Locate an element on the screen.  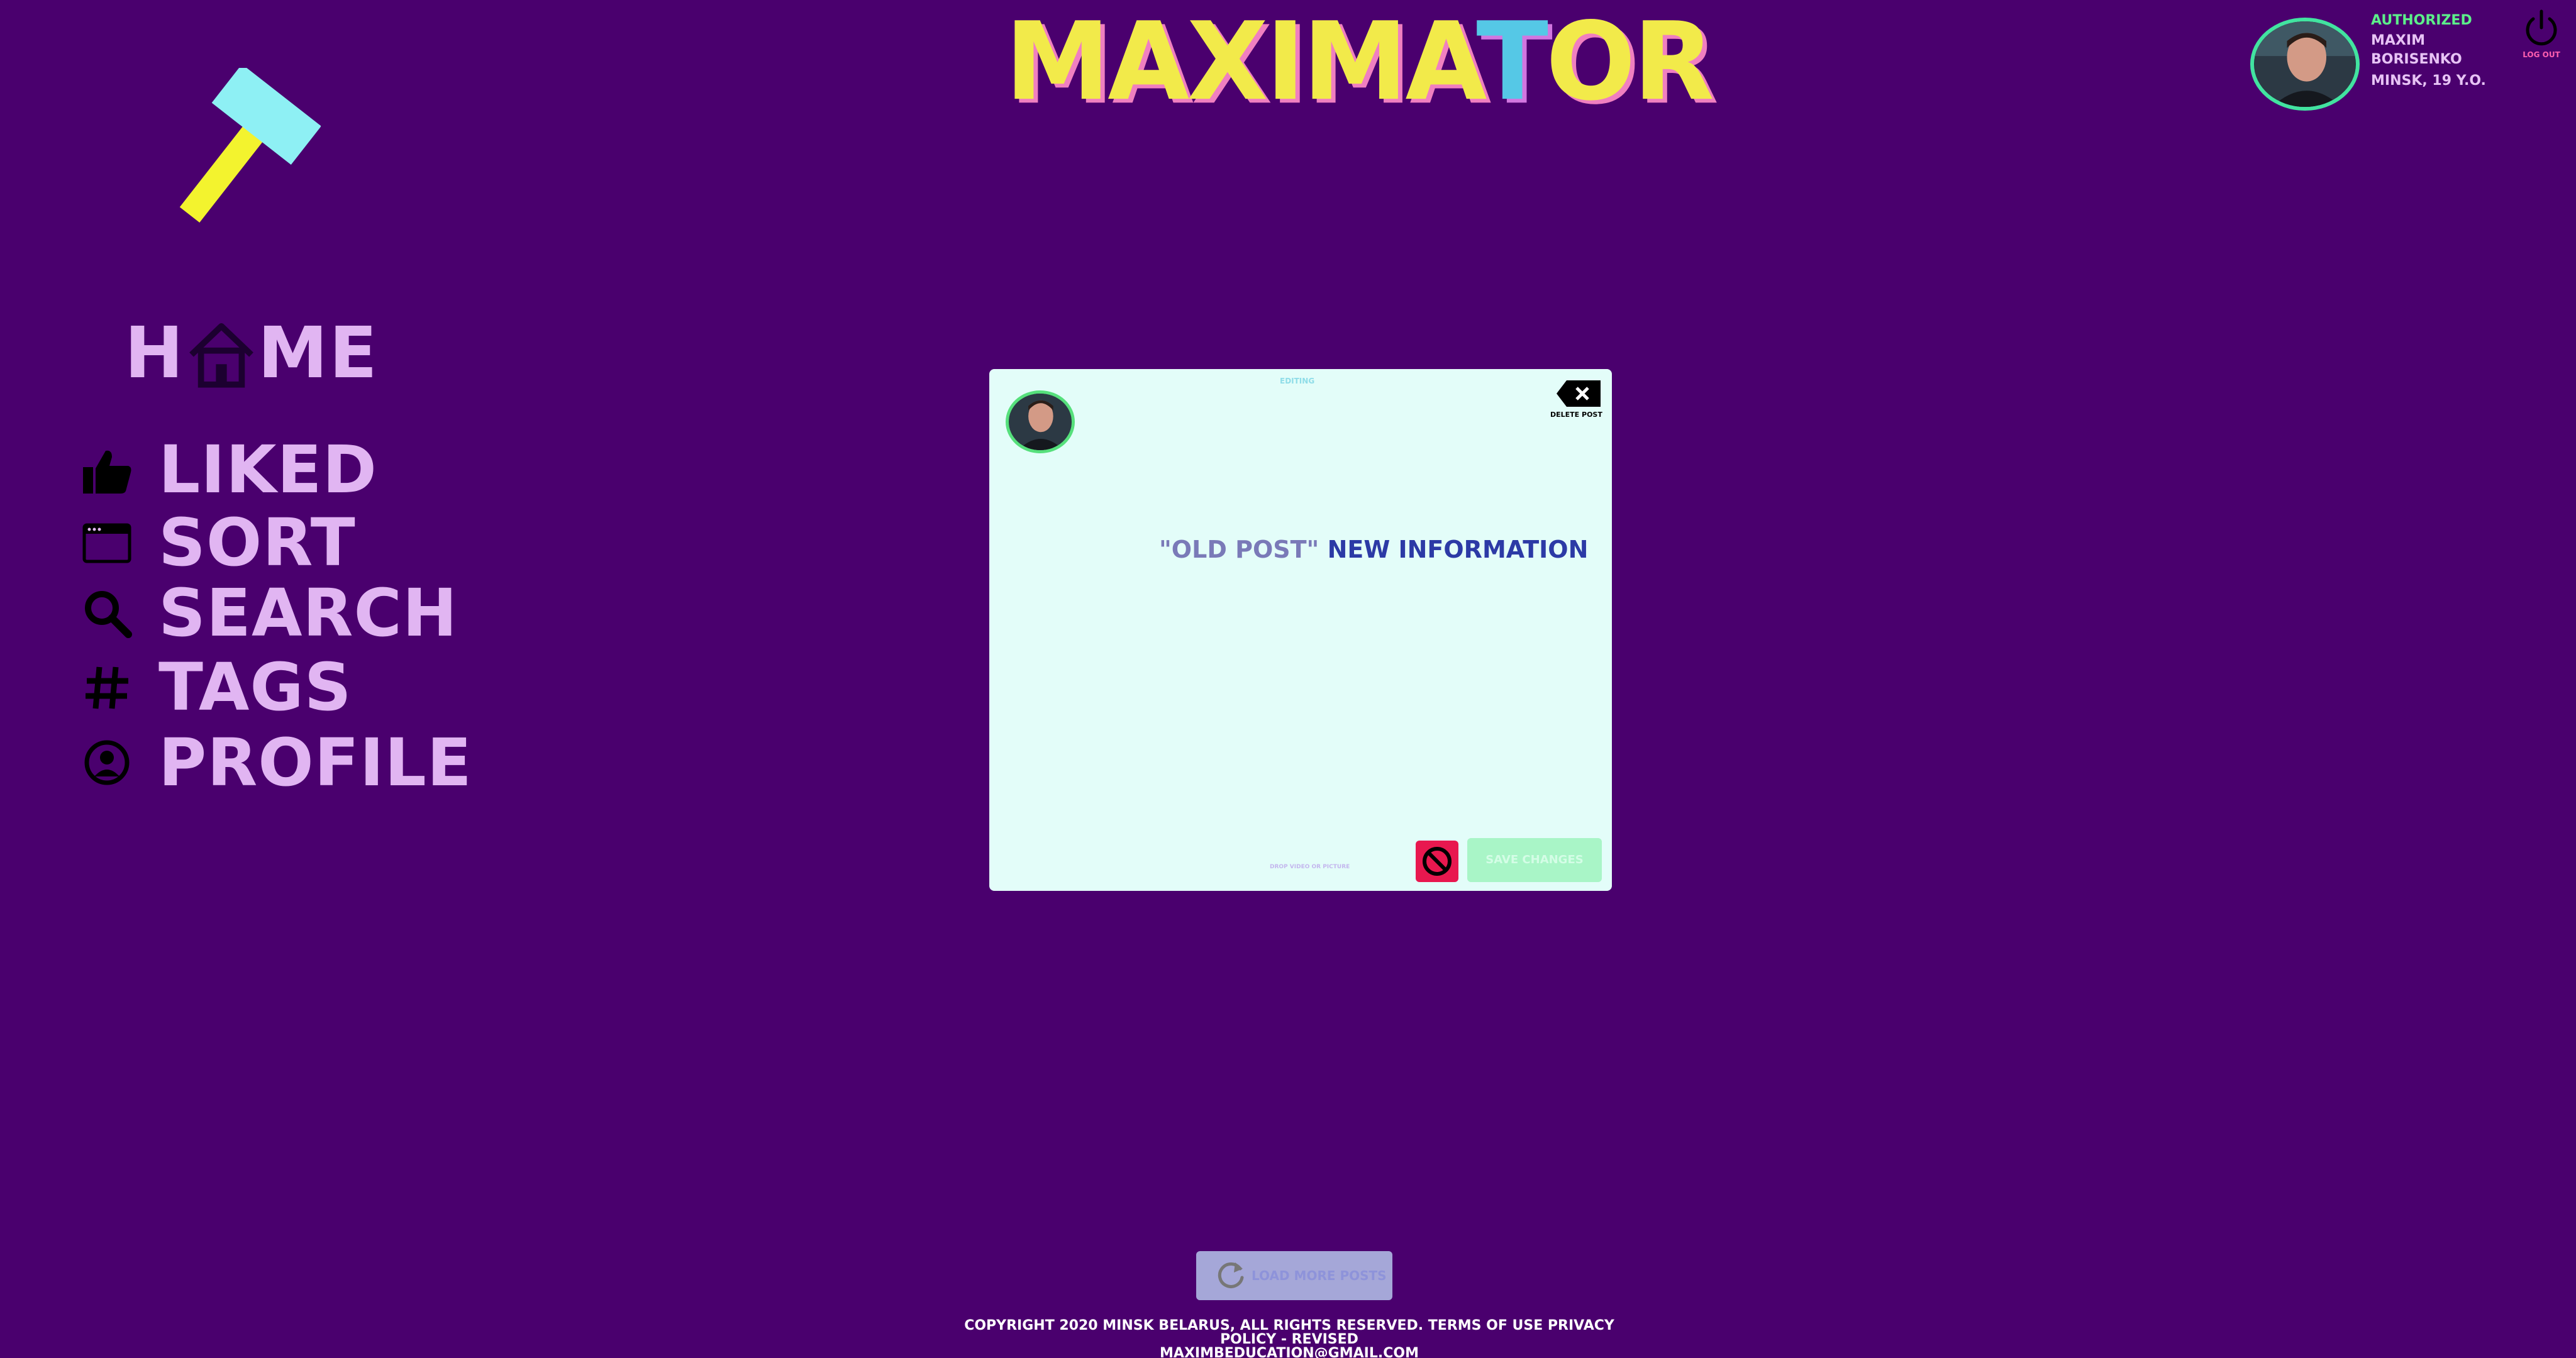
nav-home: H ME is located at coordinates (252, 353).